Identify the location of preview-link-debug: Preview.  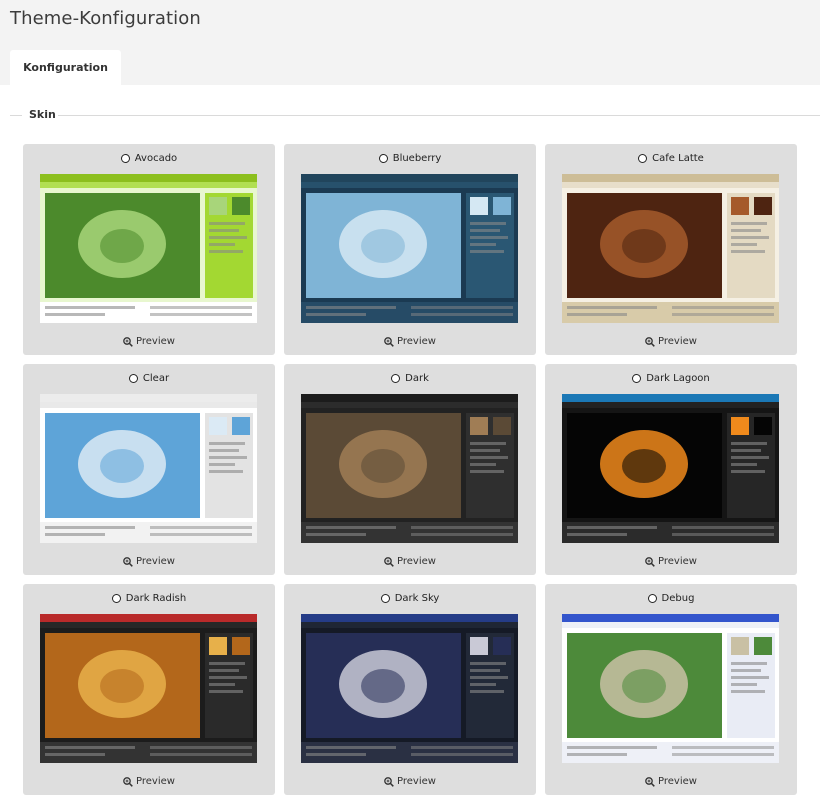
(671, 781).